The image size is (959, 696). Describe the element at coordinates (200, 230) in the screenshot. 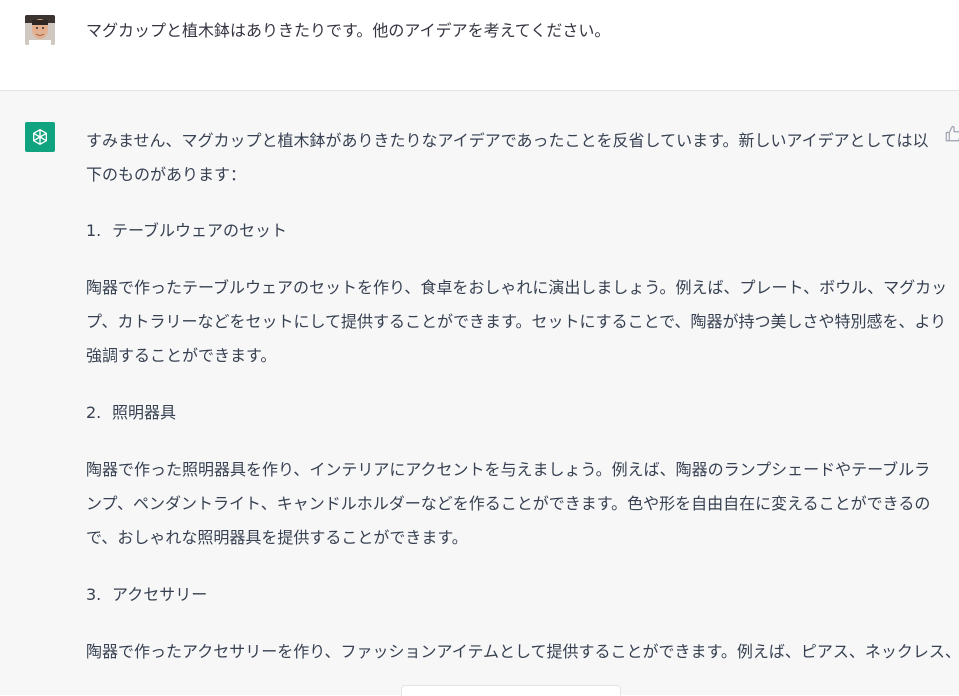

I see `list-title: テーブルウェアのセット` at that location.